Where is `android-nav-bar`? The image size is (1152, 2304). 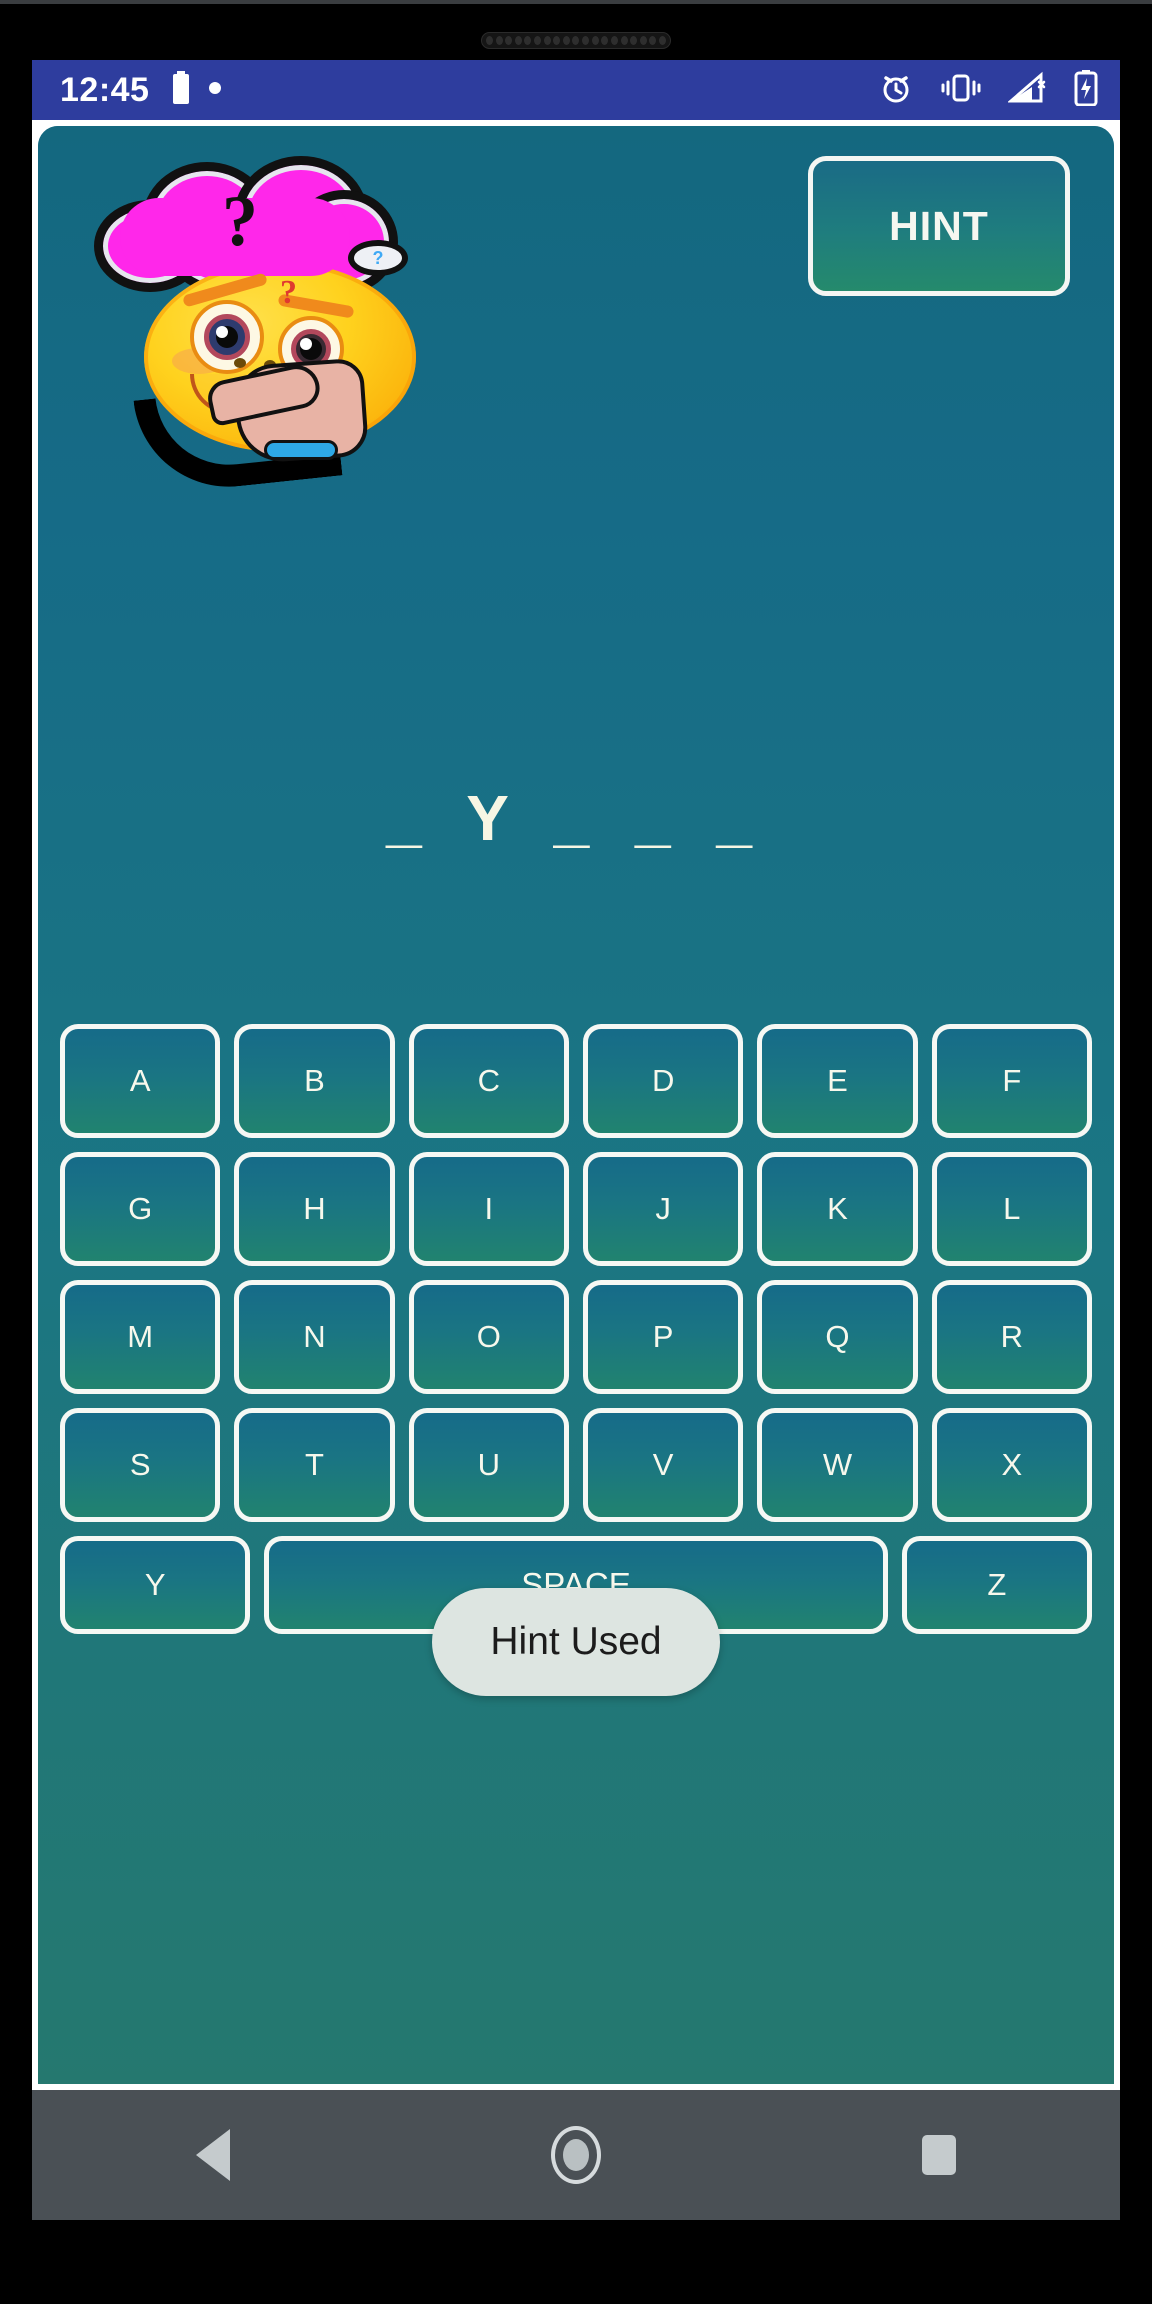
android-nav-bar is located at coordinates (576, 2155).